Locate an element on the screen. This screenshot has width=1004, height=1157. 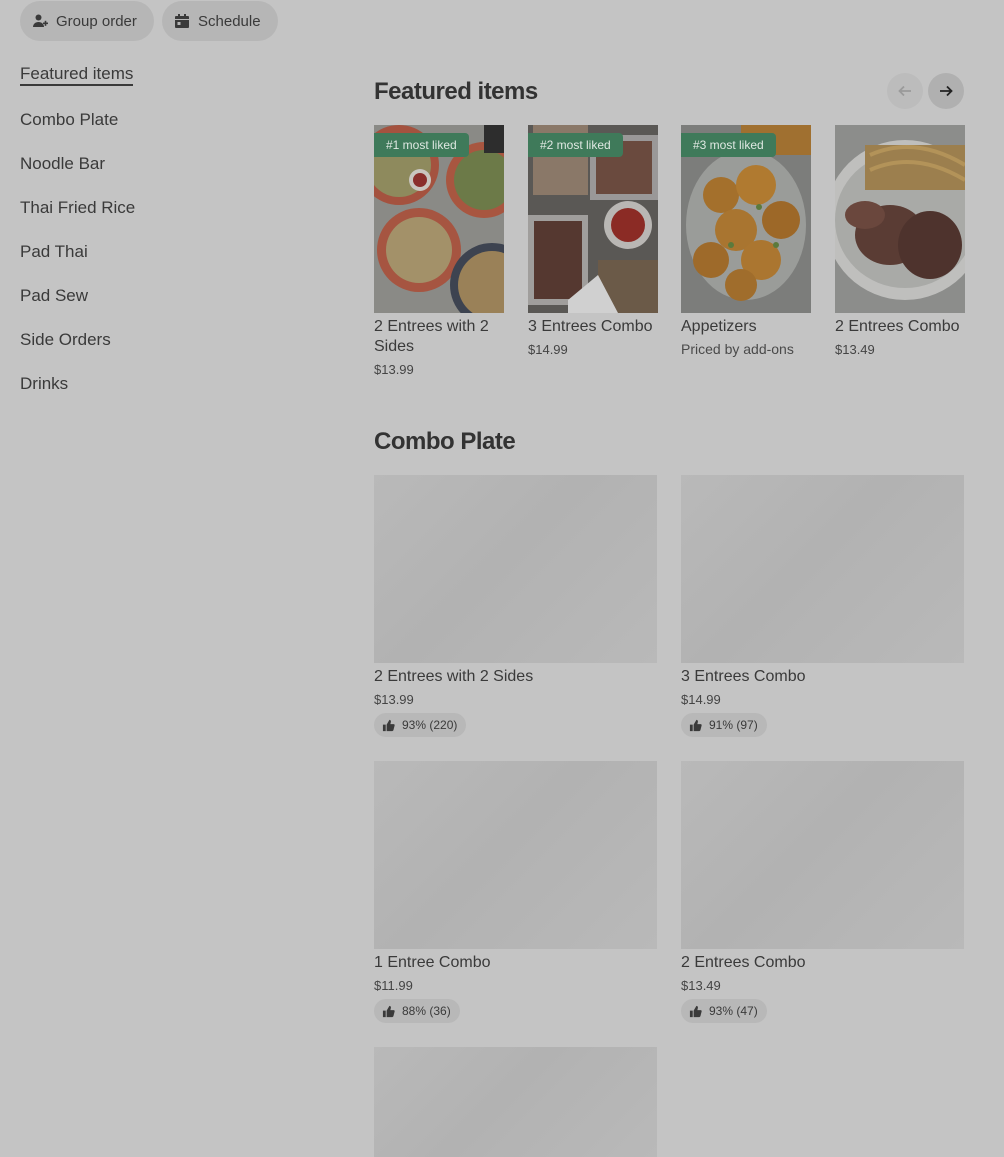
rating-badge: 88% (36) is located at coordinates (417, 1011).